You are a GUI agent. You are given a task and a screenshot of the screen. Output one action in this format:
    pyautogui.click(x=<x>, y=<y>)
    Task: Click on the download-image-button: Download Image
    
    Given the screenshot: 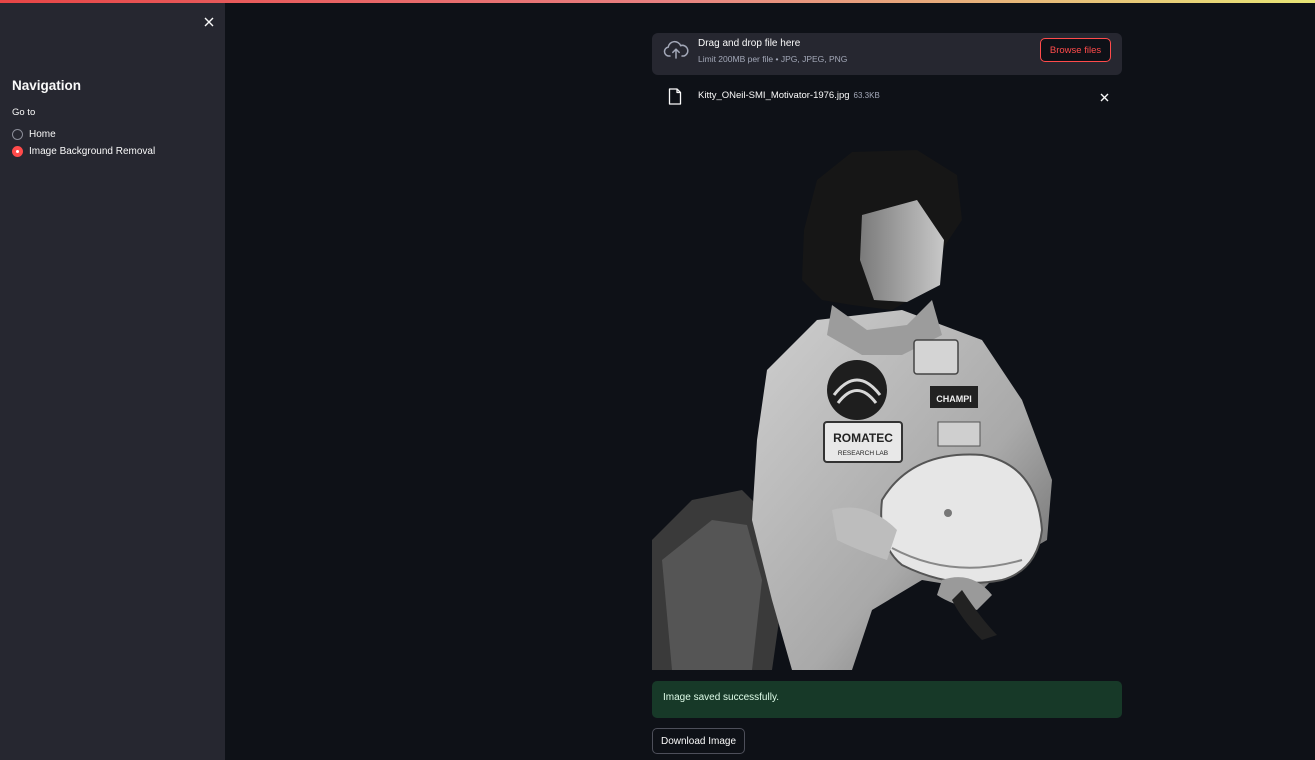 What is the action you would take?
    pyautogui.click(x=698, y=741)
    